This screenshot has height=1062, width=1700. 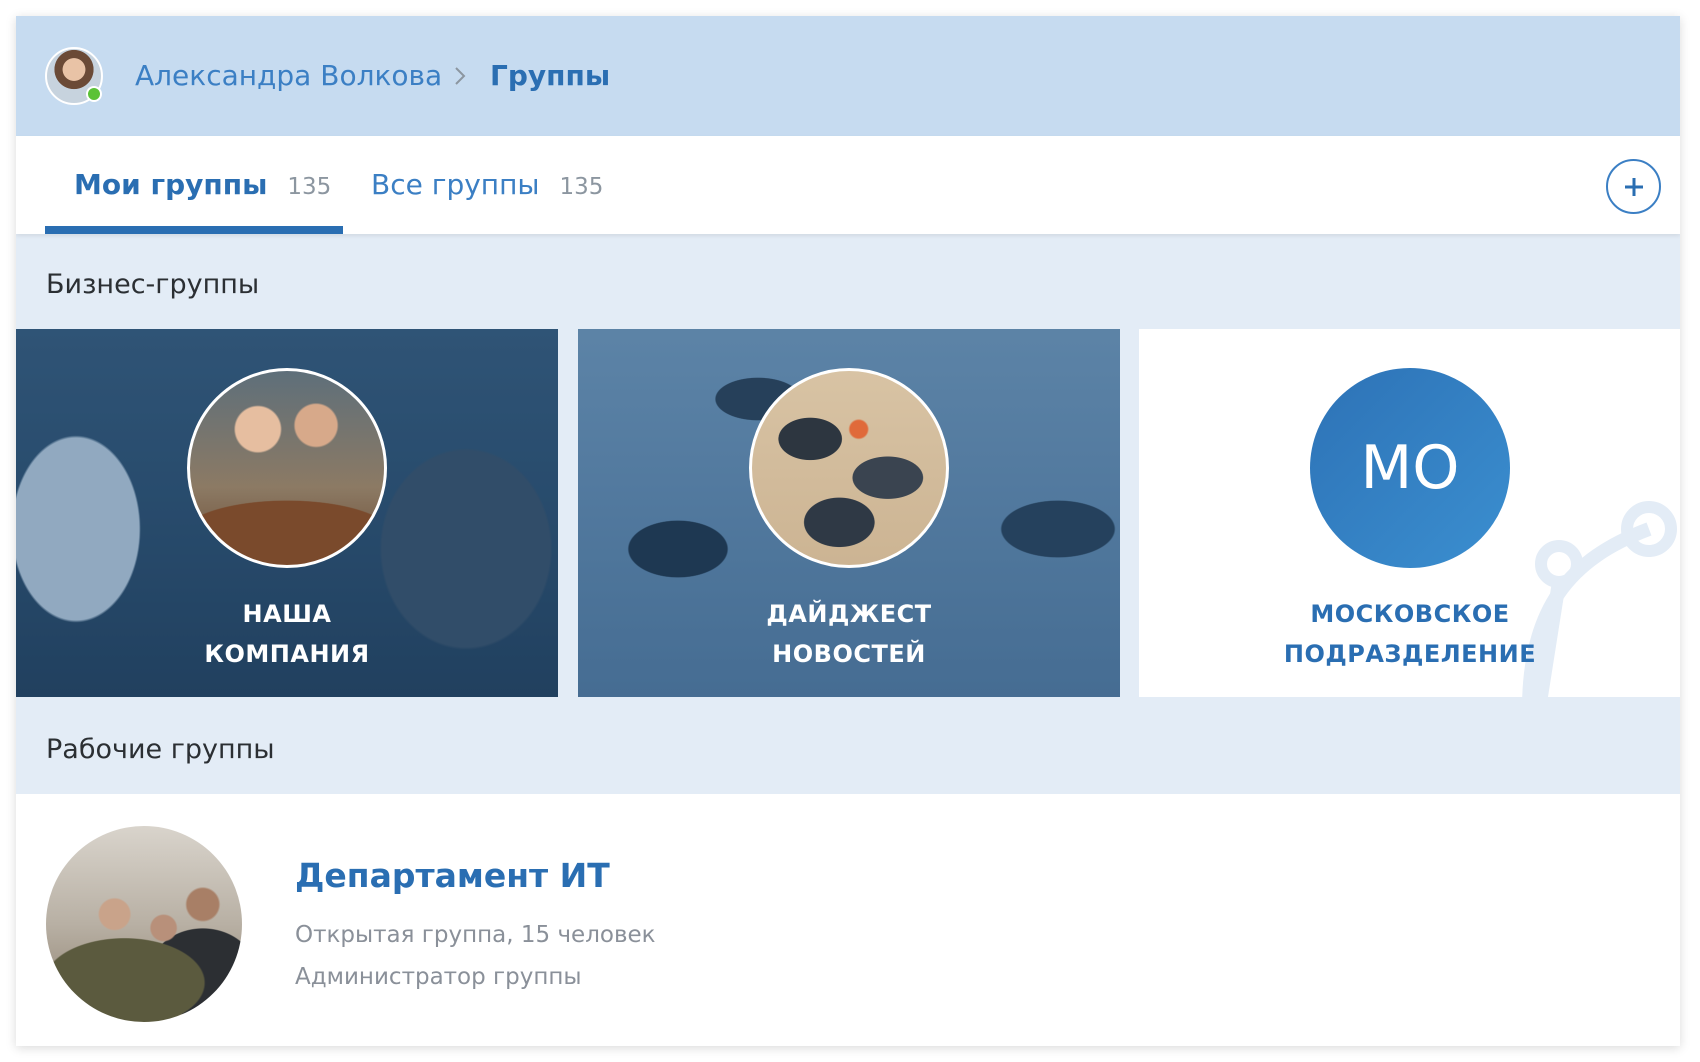 What do you see at coordinates (194, 230) in the screenshot?
I see `active-tab-indicator` at bounding box center [194, 230].